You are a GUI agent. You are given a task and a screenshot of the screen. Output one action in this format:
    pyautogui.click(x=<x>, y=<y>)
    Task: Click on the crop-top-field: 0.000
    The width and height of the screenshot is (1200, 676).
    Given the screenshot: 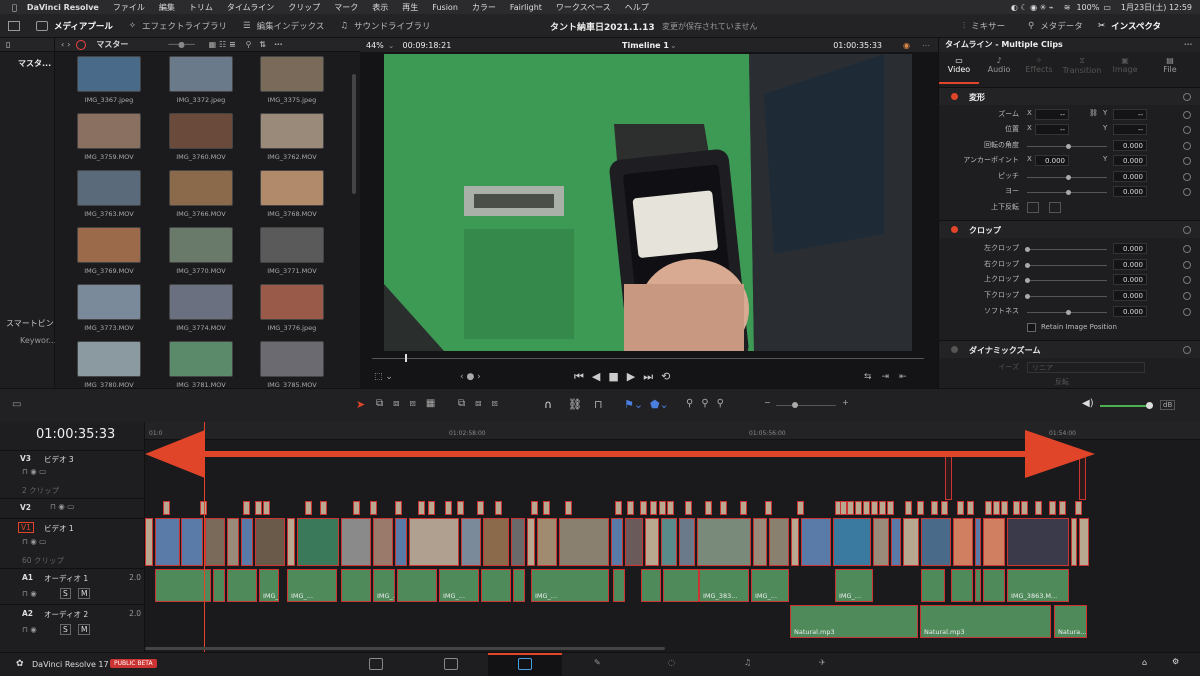 What is the action you would take?
    pyautogui.click(x=1130, y=279)
    